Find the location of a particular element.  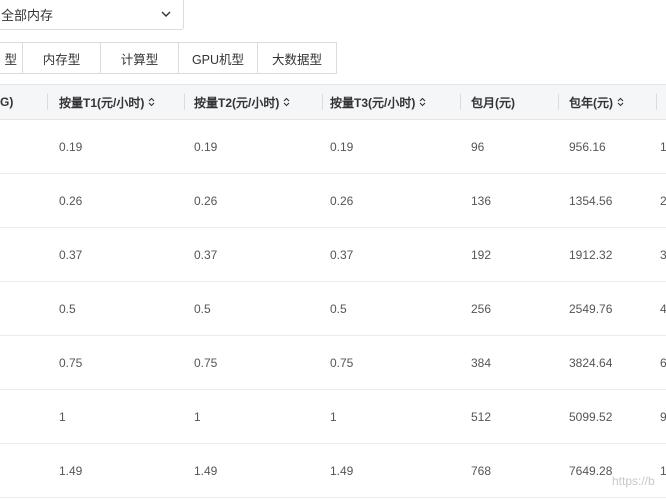

cell-t3: 0.19 is located at coordinates (342, 146).